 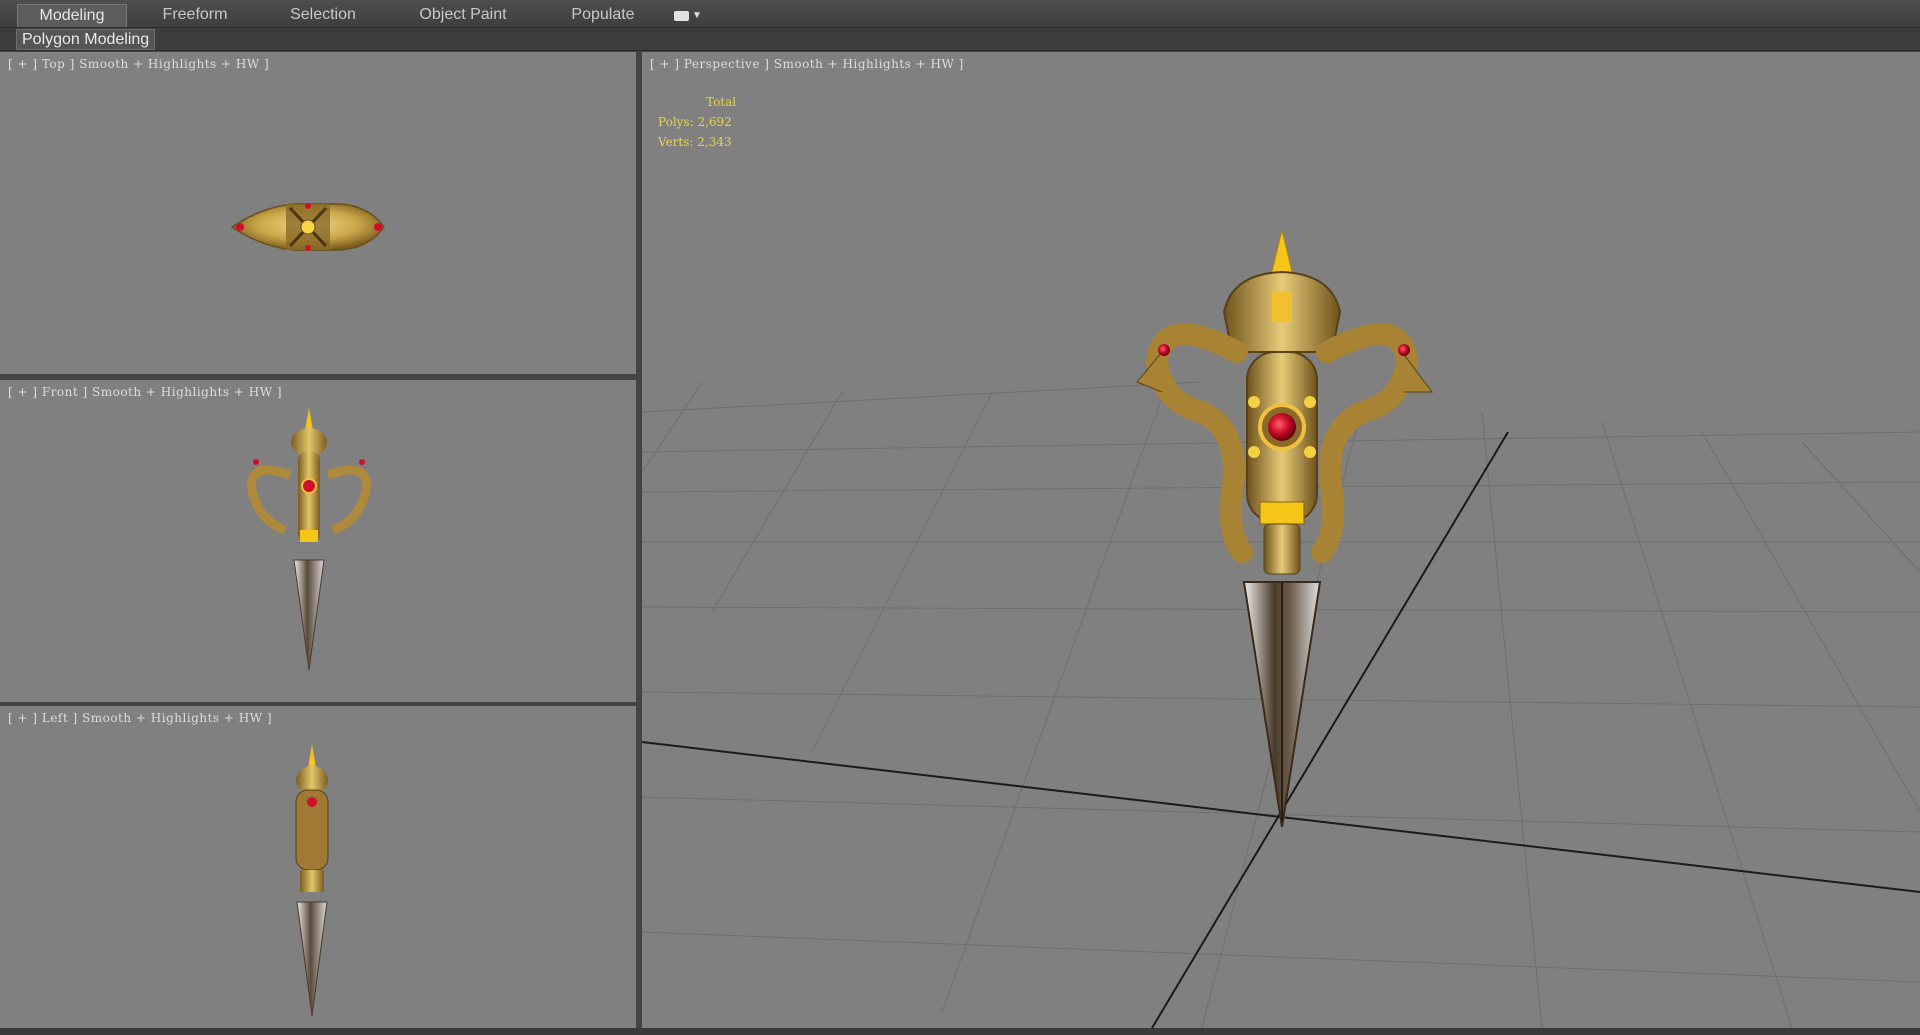 What do you see at coordinates (323, 15) in the screenshot?
I see `tab-selection: Selection` at bounding box center [323, 15].